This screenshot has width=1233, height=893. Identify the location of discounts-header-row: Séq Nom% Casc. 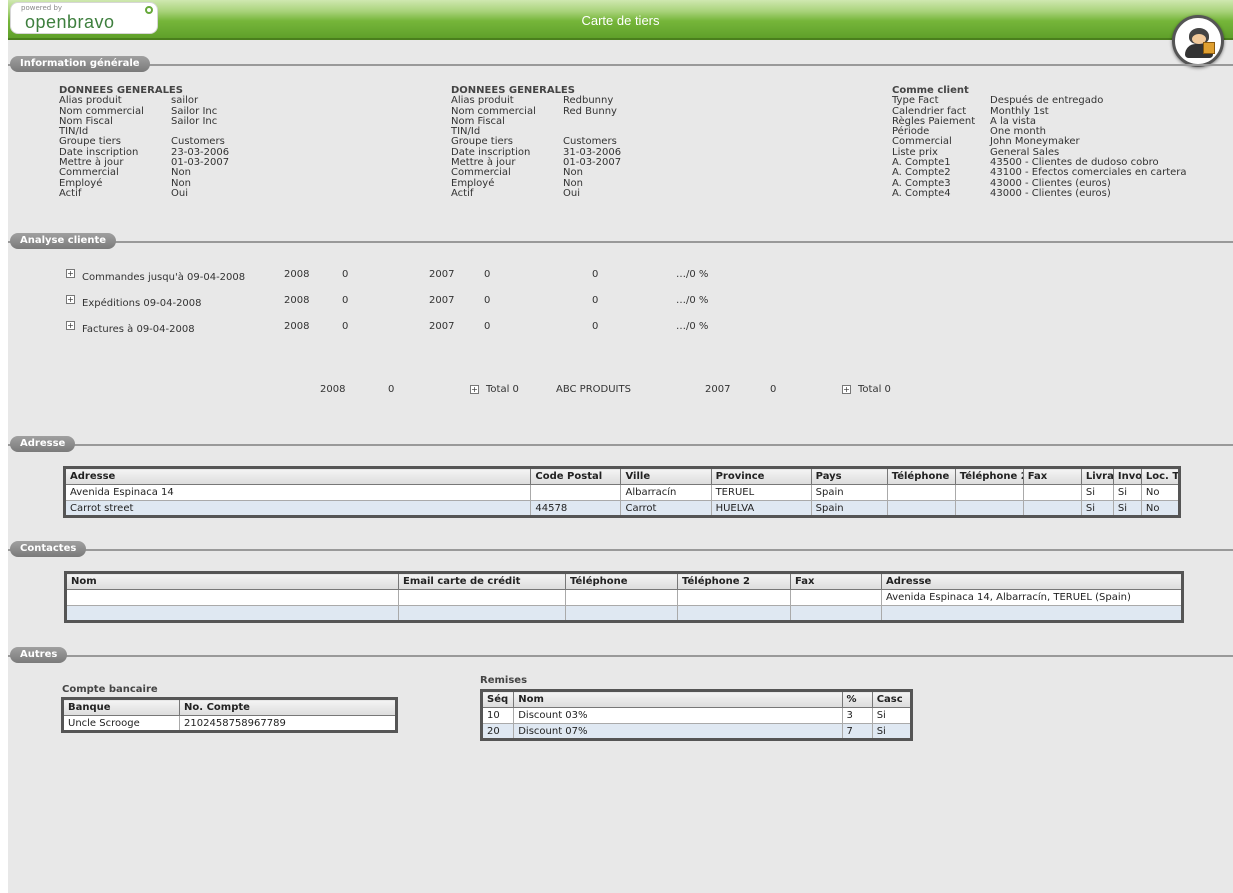
(696, 699).